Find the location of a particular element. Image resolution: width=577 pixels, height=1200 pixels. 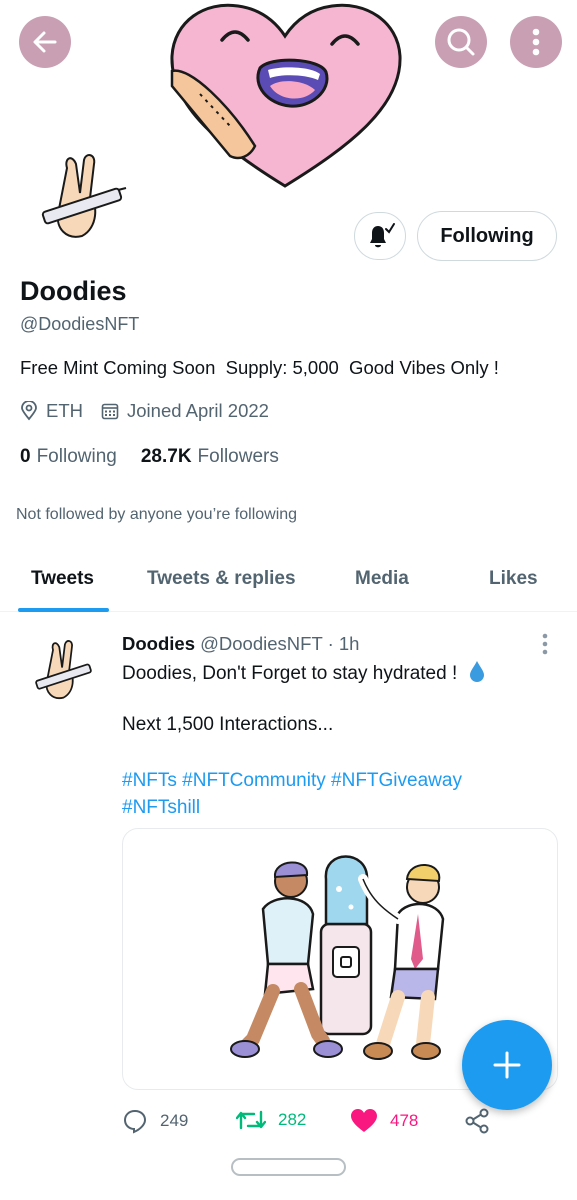

followers-count-link: 28.7K Followers is located at coordinates (210, 457).